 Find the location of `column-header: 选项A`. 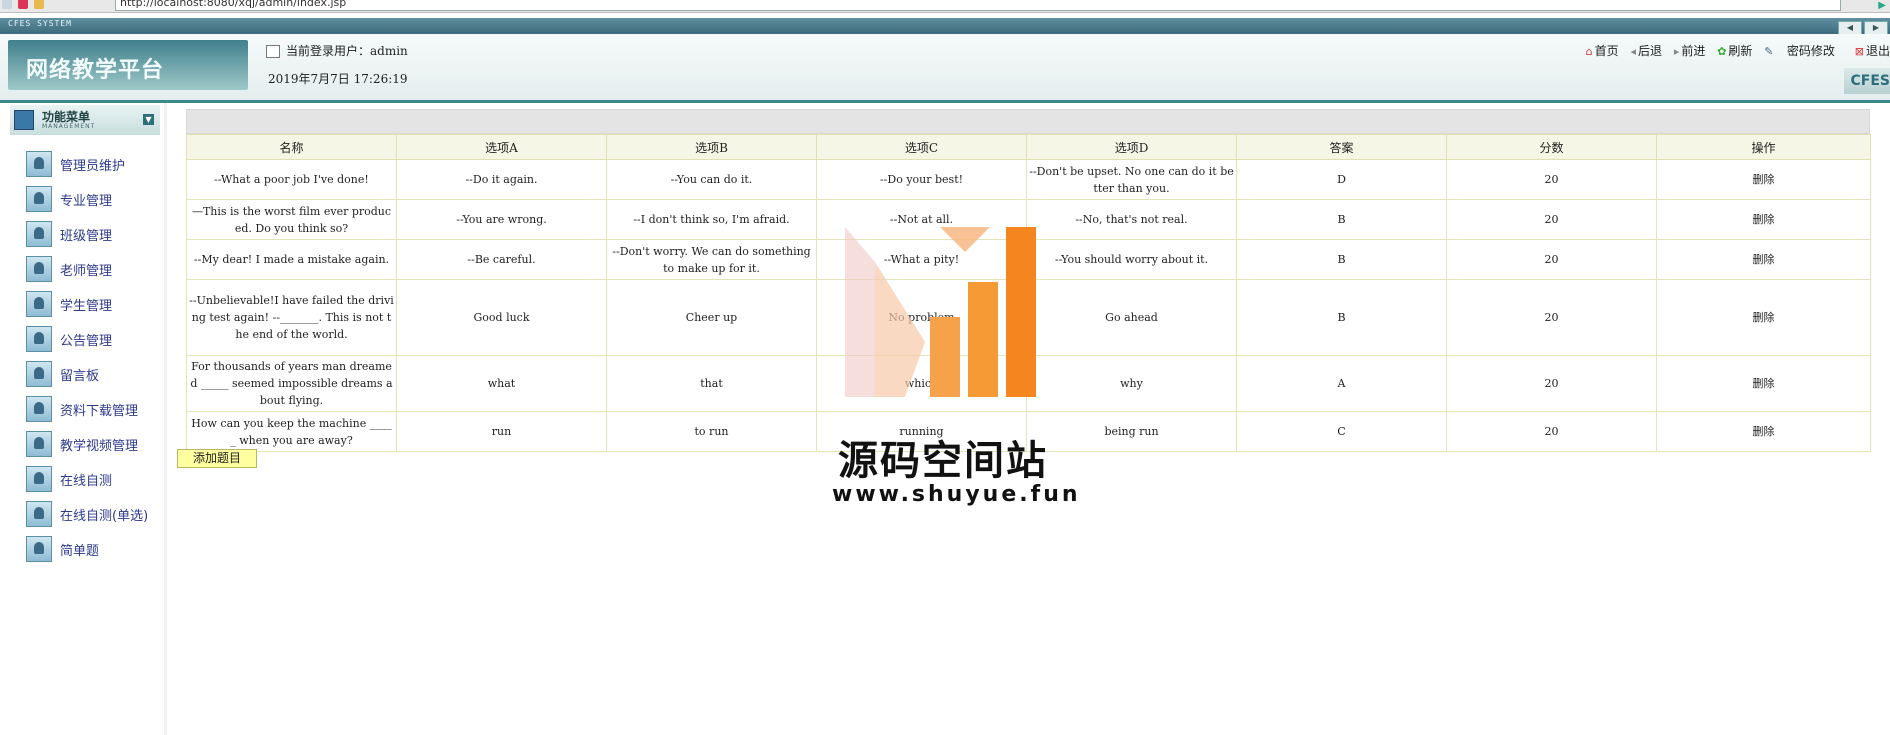

column-header: 选项A is located at coordinates (501, 147).